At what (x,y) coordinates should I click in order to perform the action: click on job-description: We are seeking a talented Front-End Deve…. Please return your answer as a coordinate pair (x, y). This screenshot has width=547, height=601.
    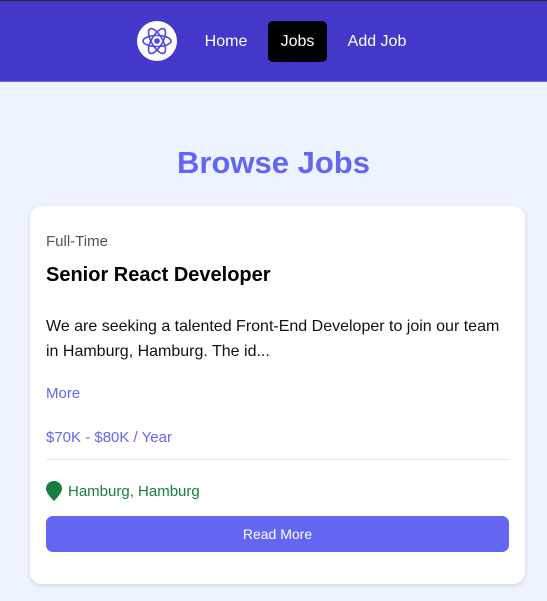
    Looking at the image, I should click on (273, 339).